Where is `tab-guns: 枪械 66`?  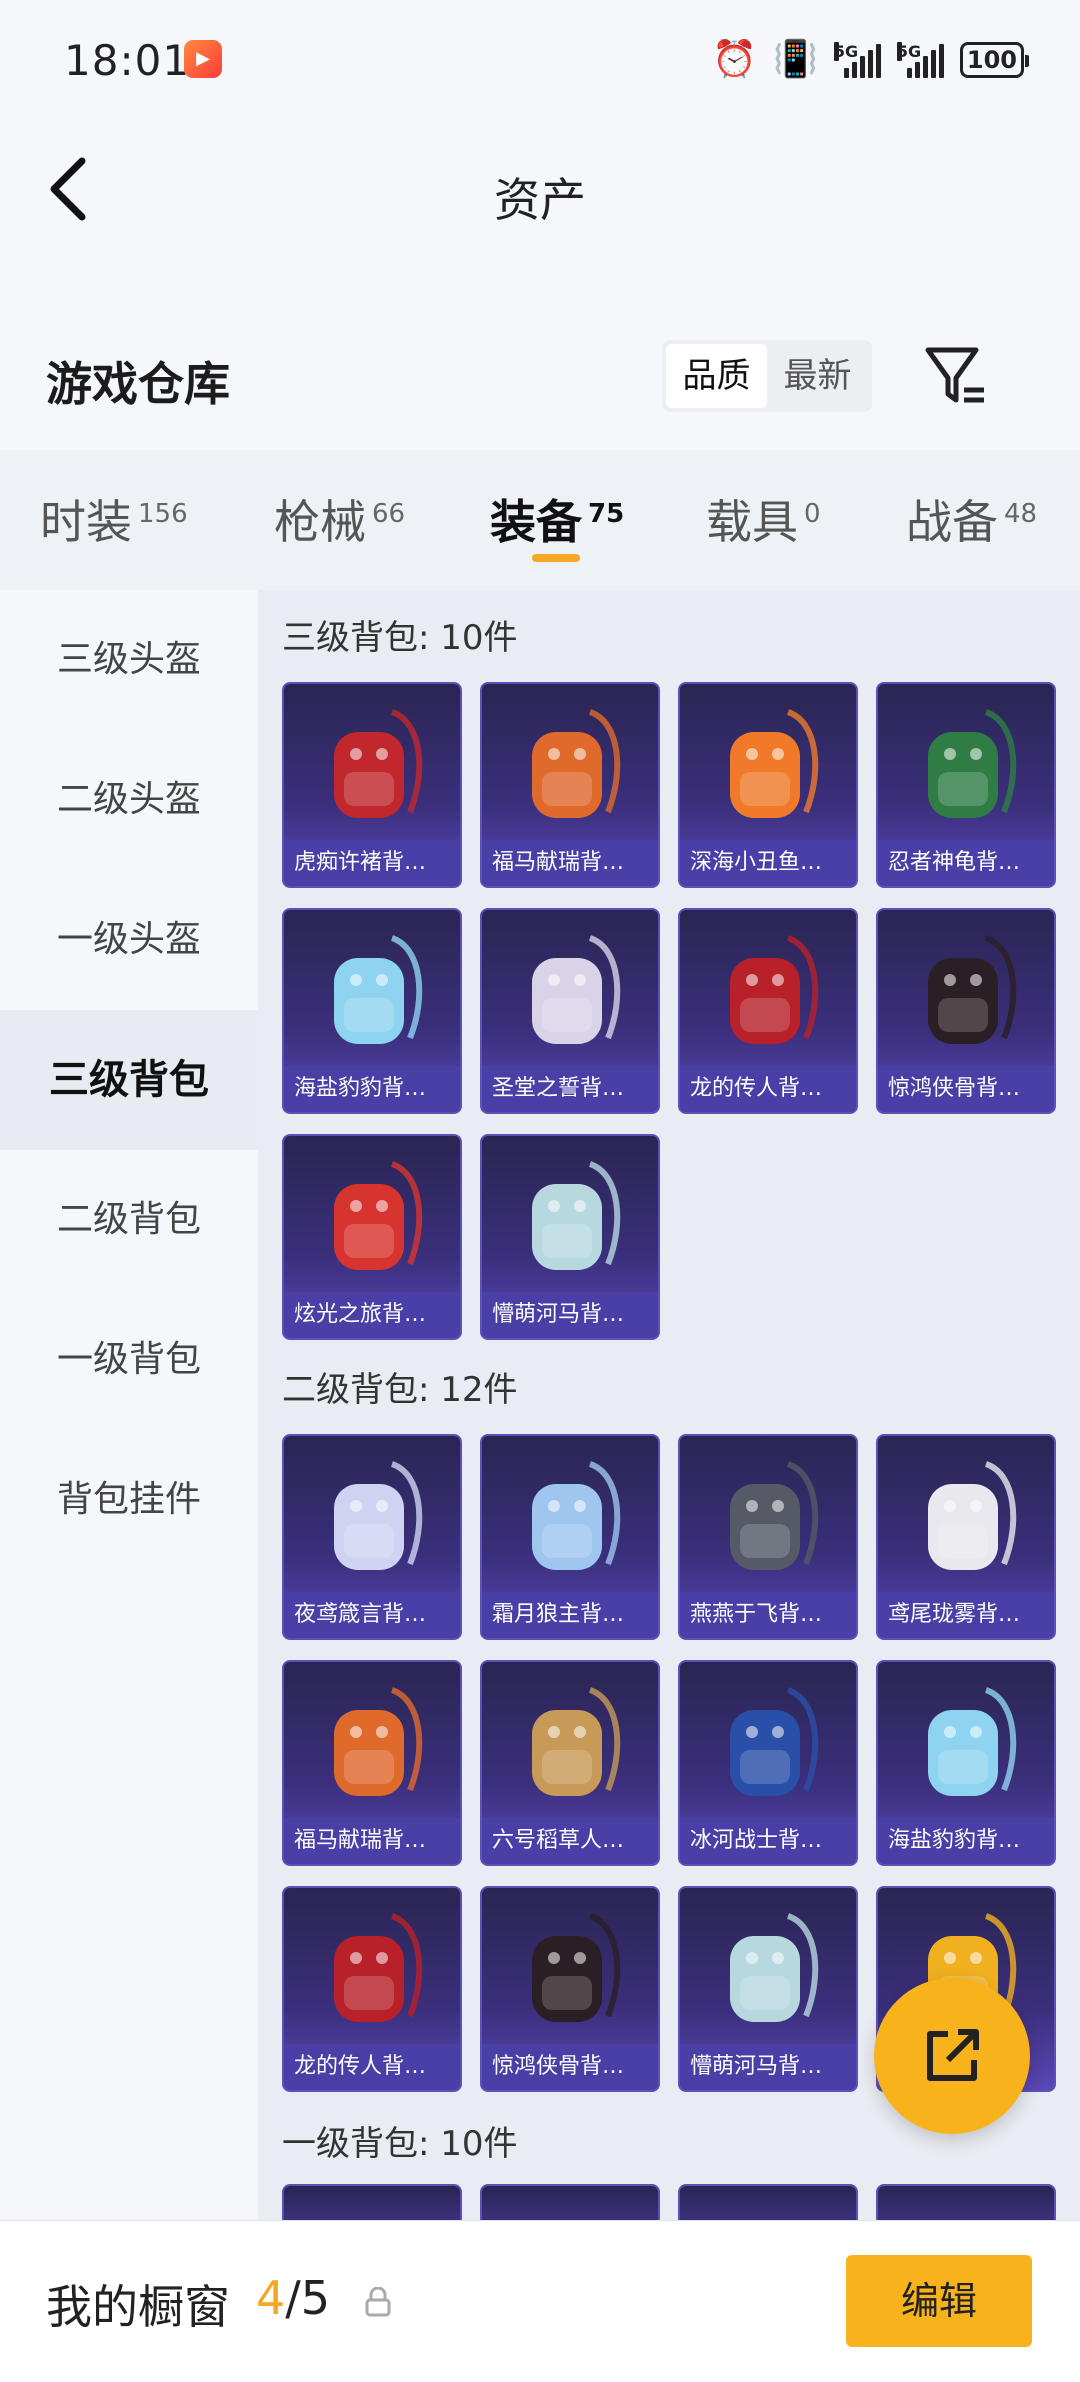 tab-guns: 枪械 66 is located at coordinates (339, 519).